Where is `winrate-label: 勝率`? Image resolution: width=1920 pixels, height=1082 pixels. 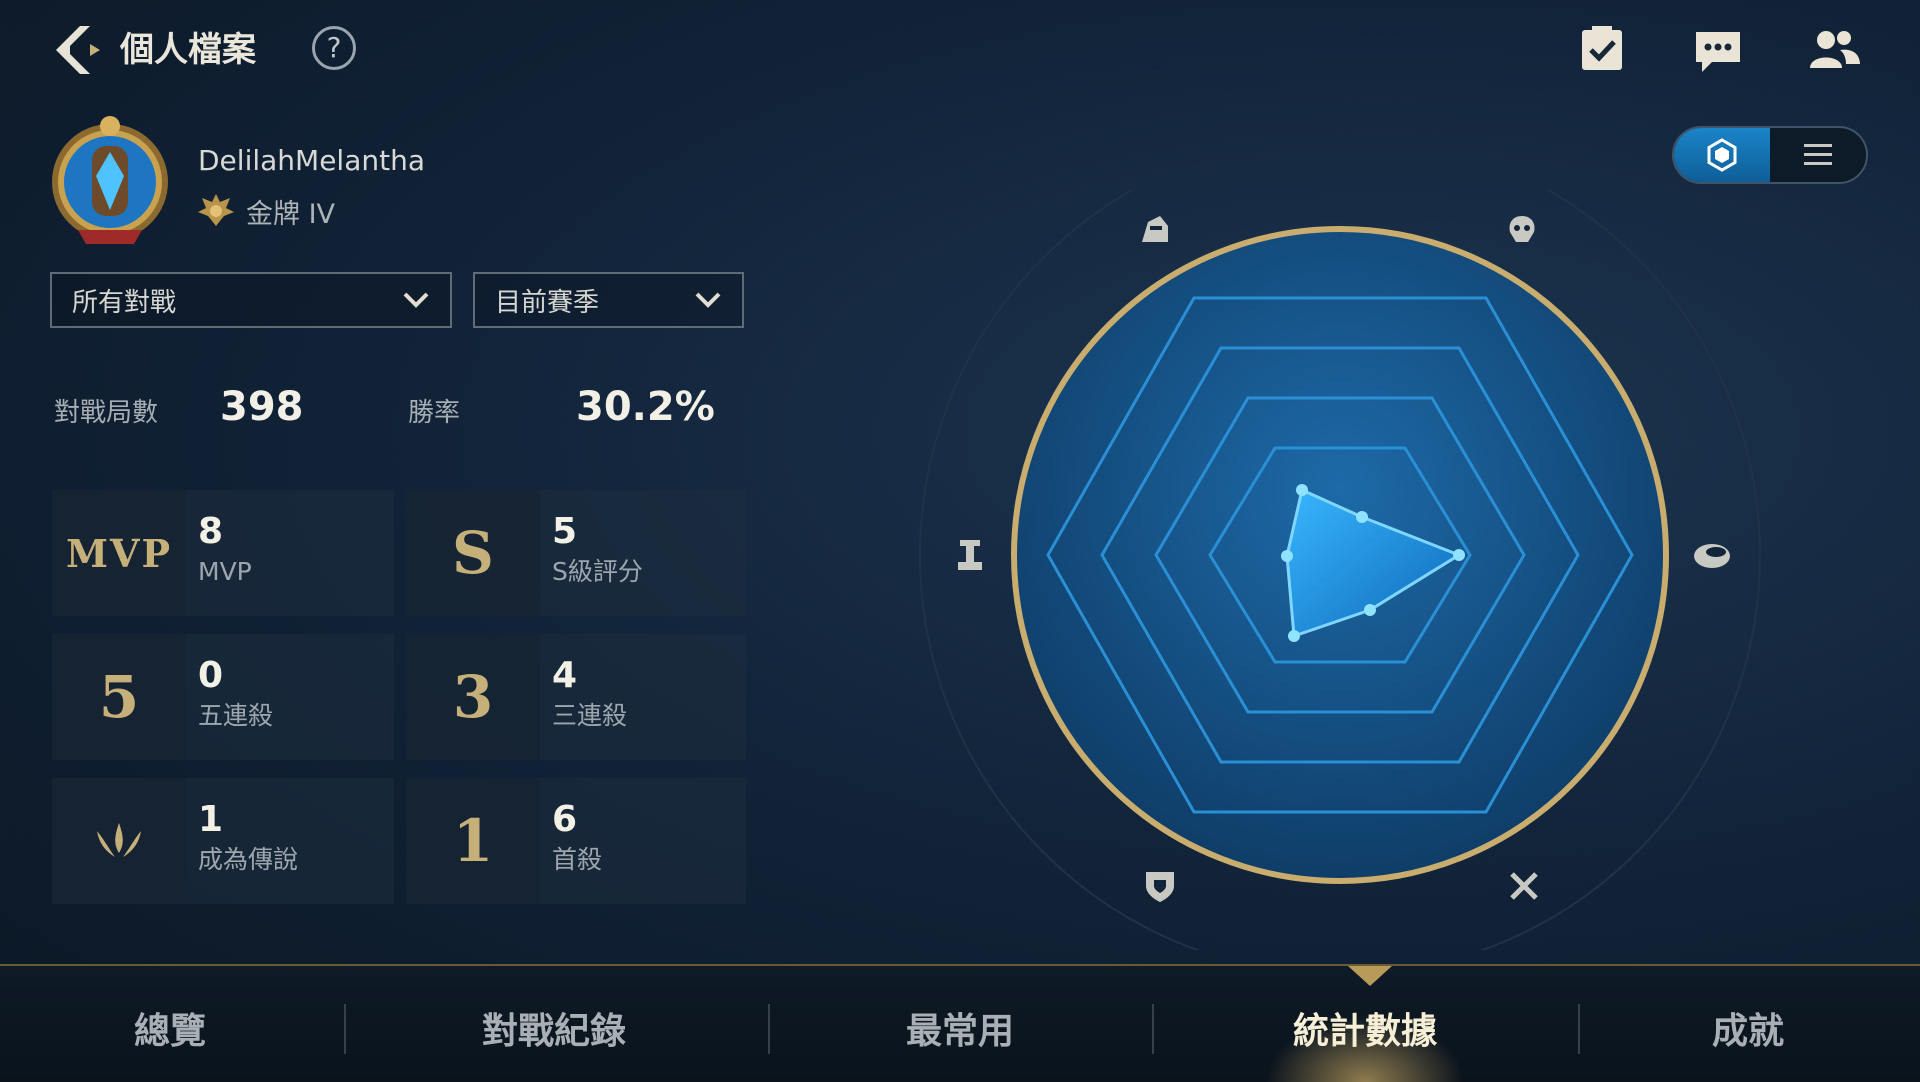 winrate-label: 勝率 is located at coordinates (434, 413).